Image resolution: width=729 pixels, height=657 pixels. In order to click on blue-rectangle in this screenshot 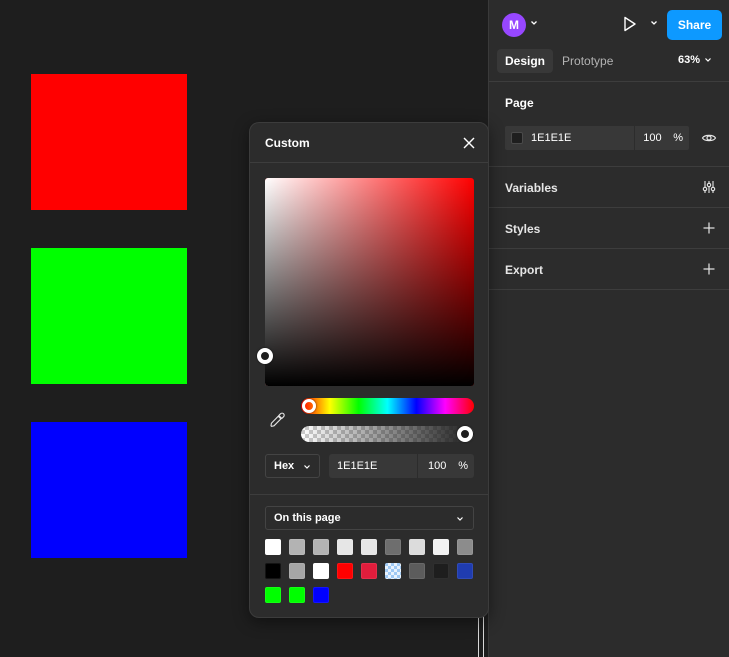, I will do `click(109, 490)`.